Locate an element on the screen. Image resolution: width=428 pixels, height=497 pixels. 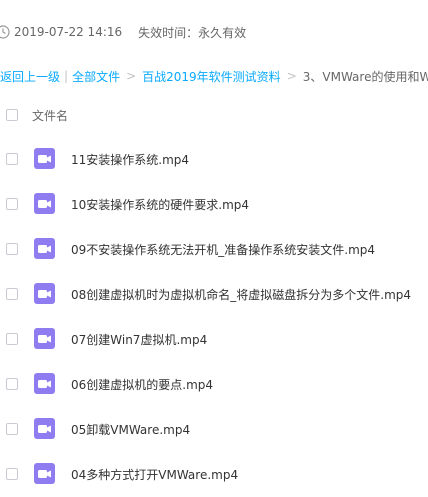
file-row: 08创建虚拟机时为虚拟机命名_将虚拟磁盘拆分为多个文件.mp4 is located at coordinates (214, 294).